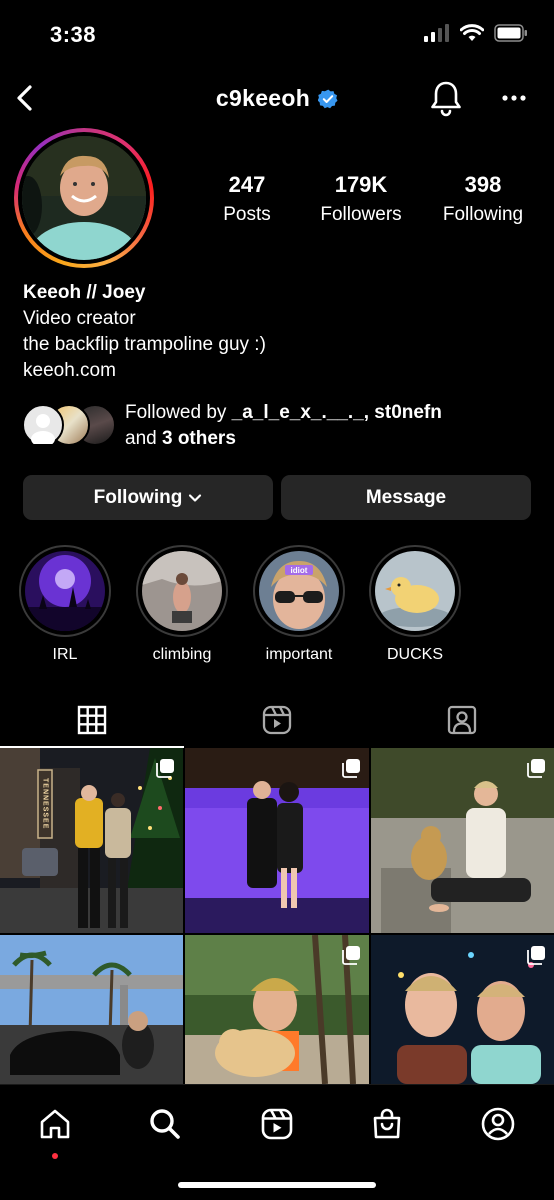 This screenshot has width=554, height=1200. What do you see at coordinates (299, 654) in the screenshot?
I see `highlight-label: important` at bounding box center [299, 654].